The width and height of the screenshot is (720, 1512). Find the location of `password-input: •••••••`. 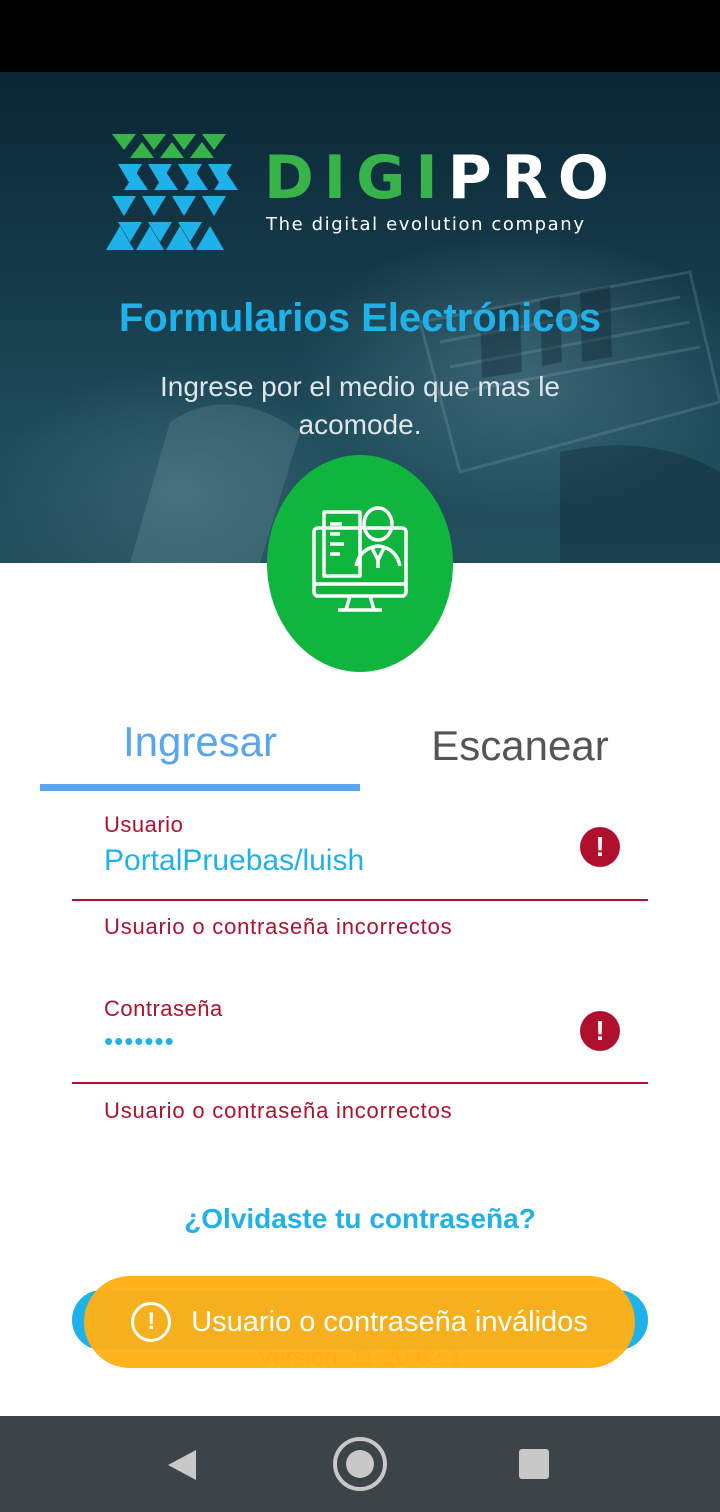

password-input: ••••••• is located at coordinates (139, 1041).